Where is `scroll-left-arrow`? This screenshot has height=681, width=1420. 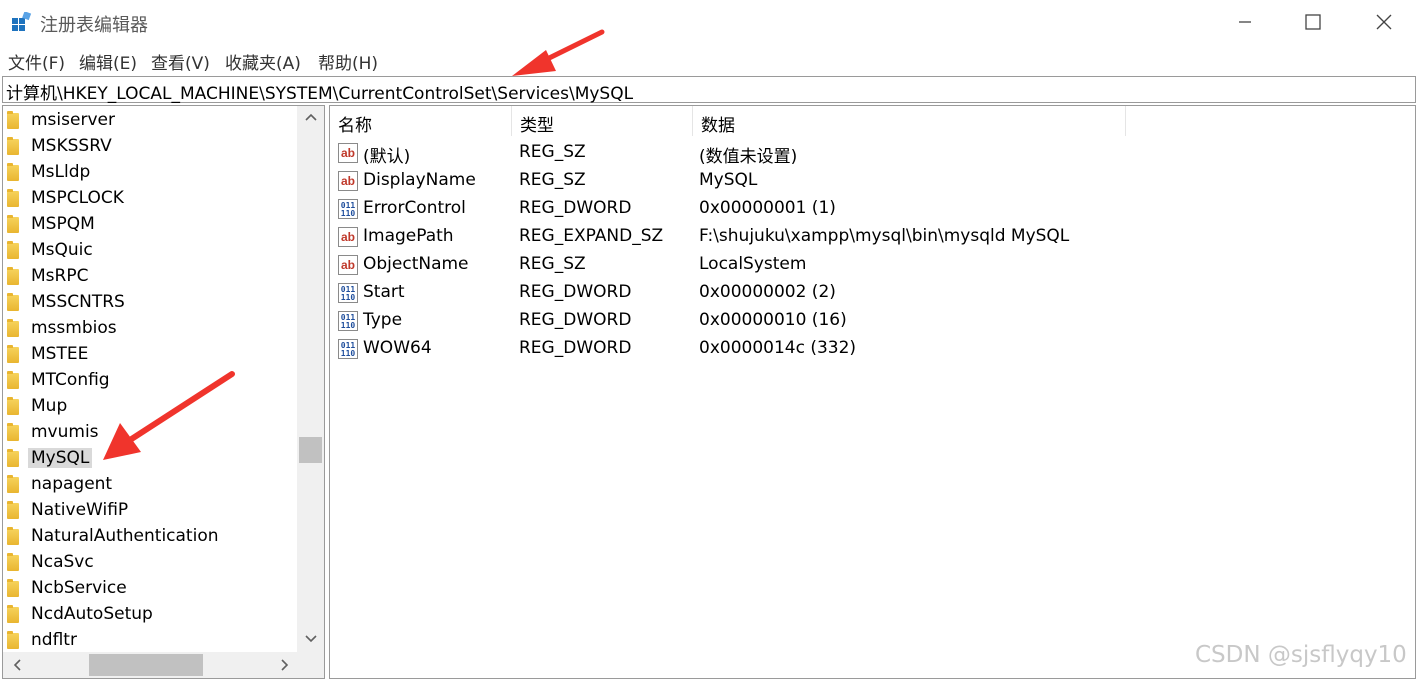
scroll-left-arrow is located at coordinates (16, 665).